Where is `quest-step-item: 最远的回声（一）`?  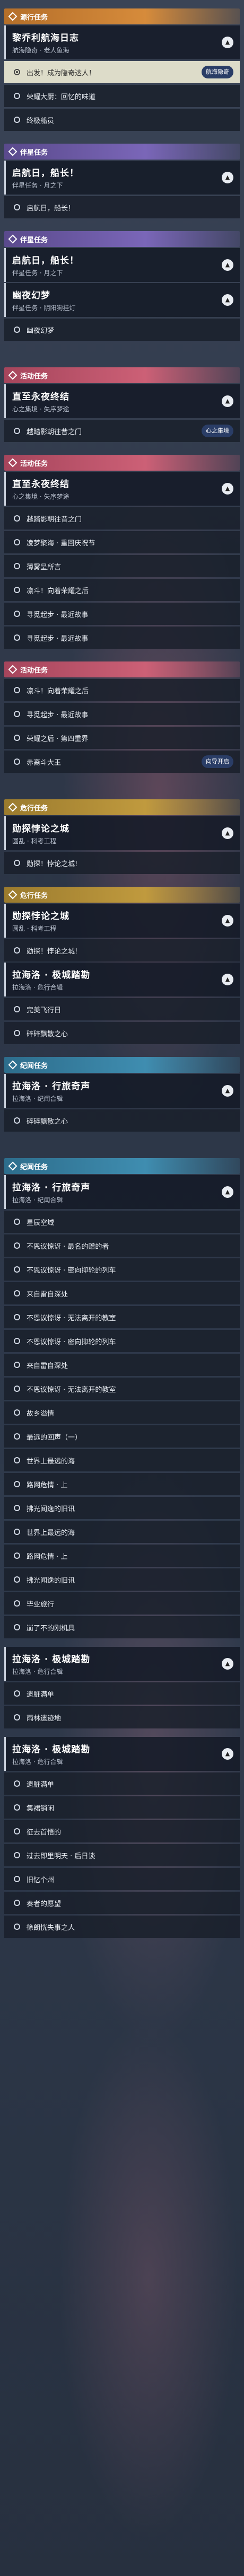
quest-step-item: 最远的回声（一） is located at coordinates (122, 1436).